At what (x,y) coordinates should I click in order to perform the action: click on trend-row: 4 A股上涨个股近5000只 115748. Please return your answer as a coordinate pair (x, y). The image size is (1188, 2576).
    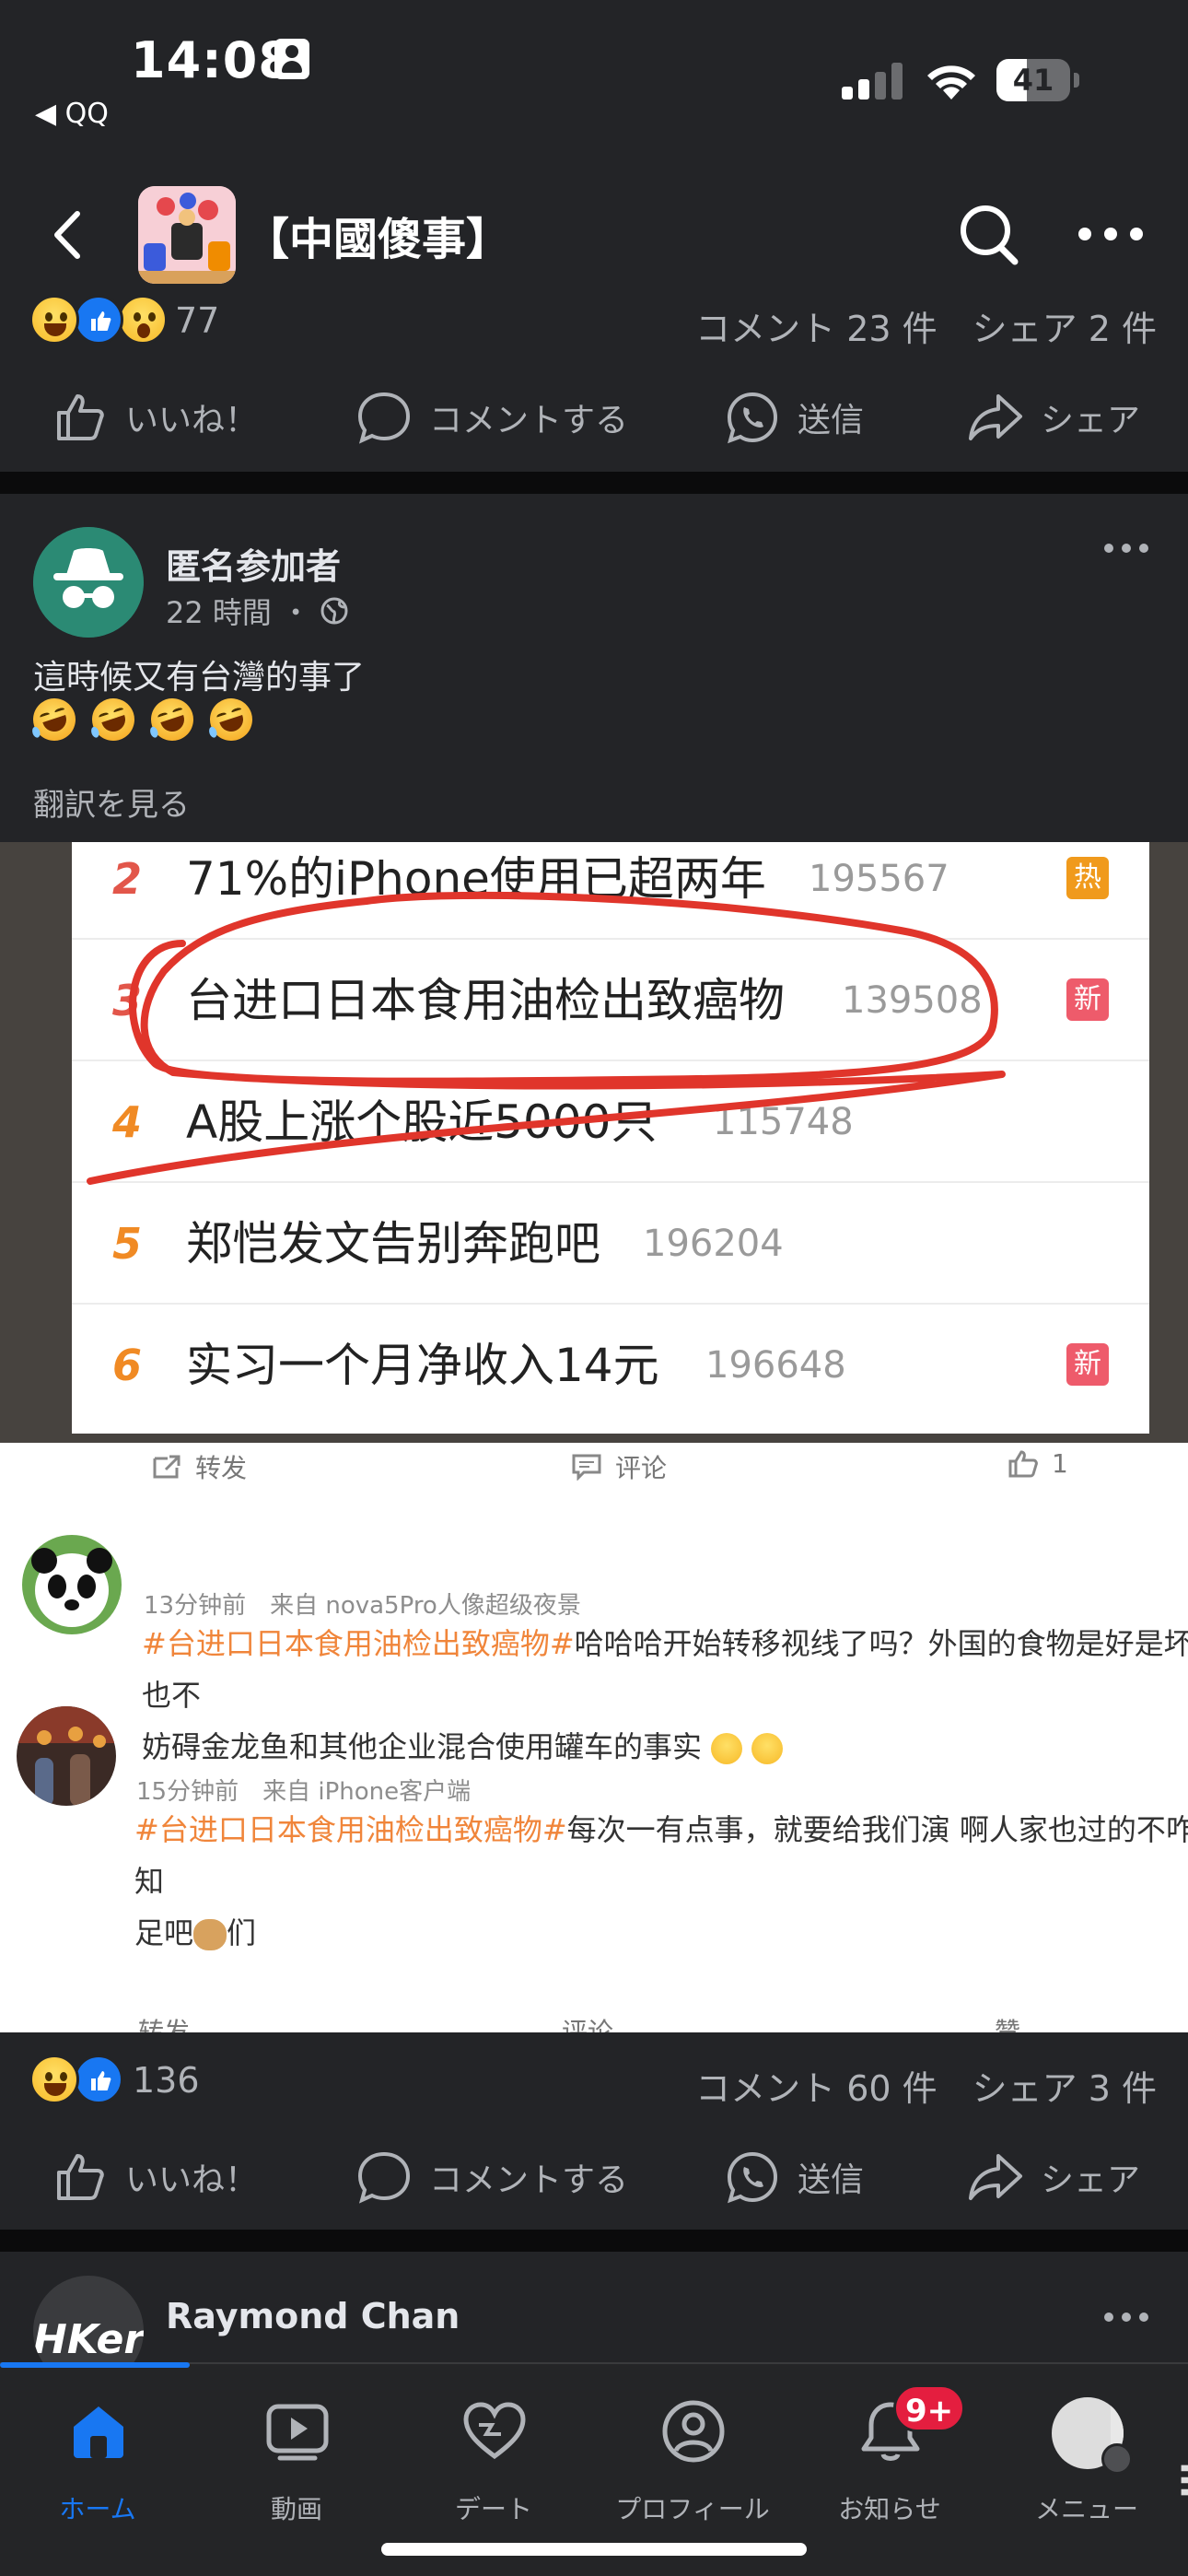
    Looking at the image, I should click on (610, 1122).